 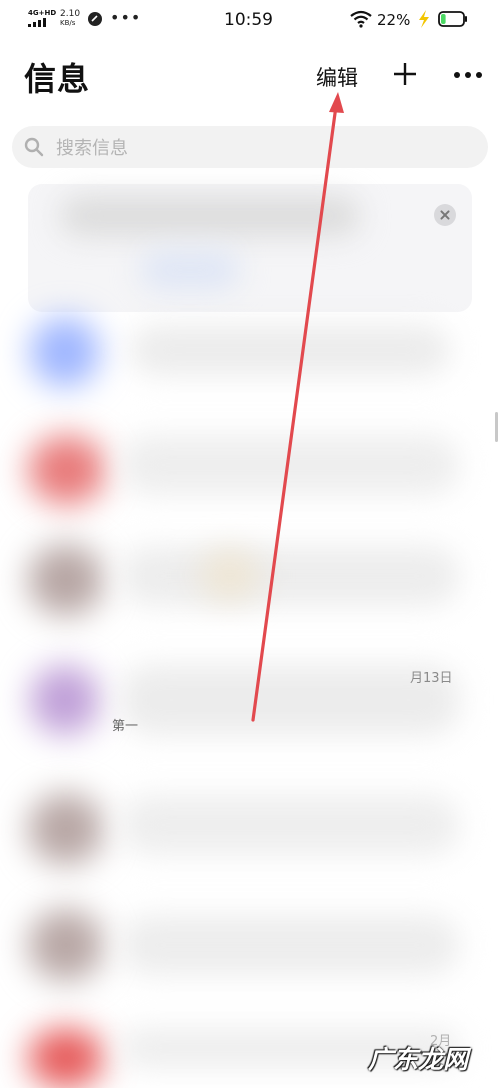 I want to click on list-item-snippet: 第一, so click(x=125, y=726).